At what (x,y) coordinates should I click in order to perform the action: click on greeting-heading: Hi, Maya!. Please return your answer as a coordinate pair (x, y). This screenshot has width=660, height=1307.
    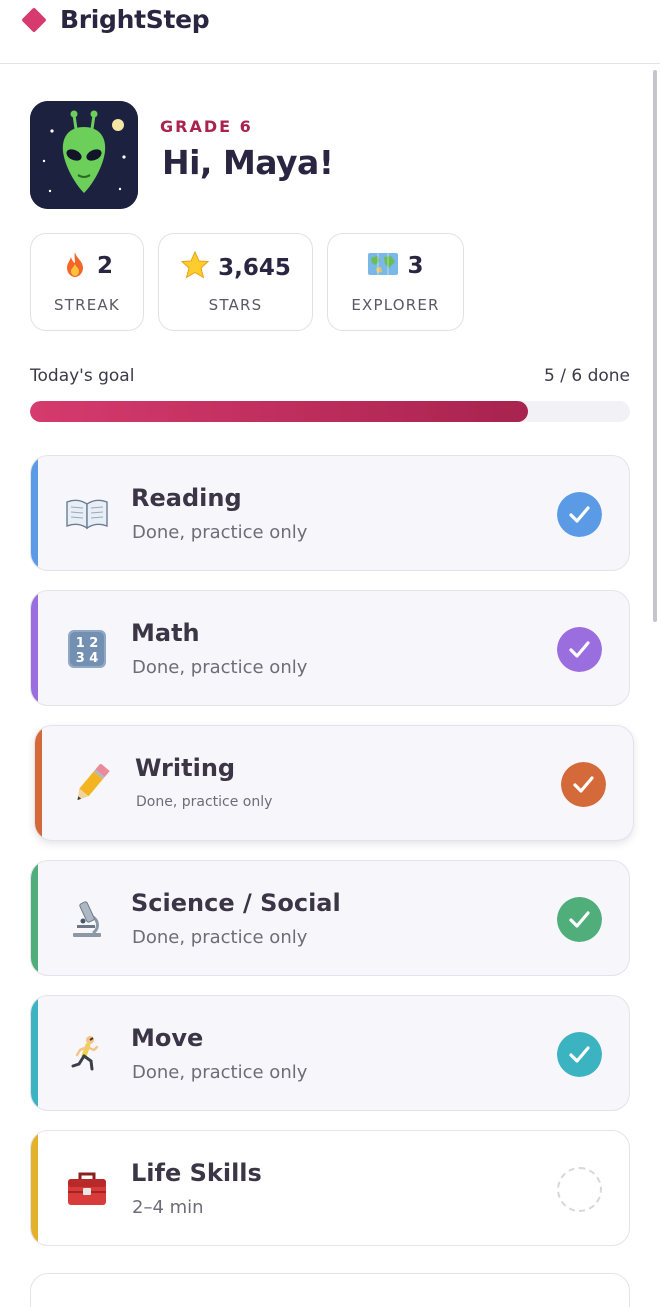
    Looking at the image, I should click on (248, 162).